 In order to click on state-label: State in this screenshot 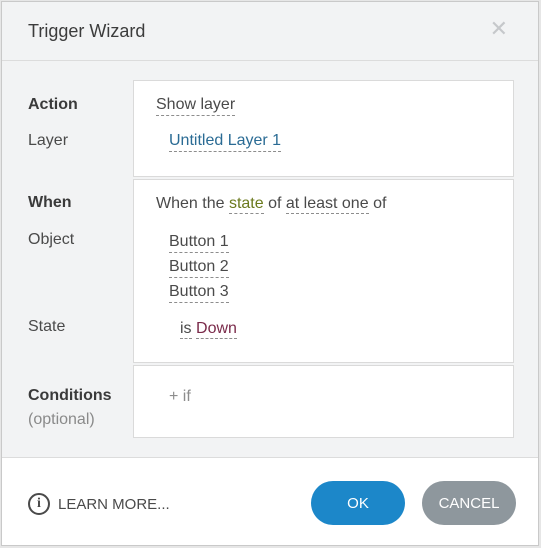, I will do `click(47, 326)`.